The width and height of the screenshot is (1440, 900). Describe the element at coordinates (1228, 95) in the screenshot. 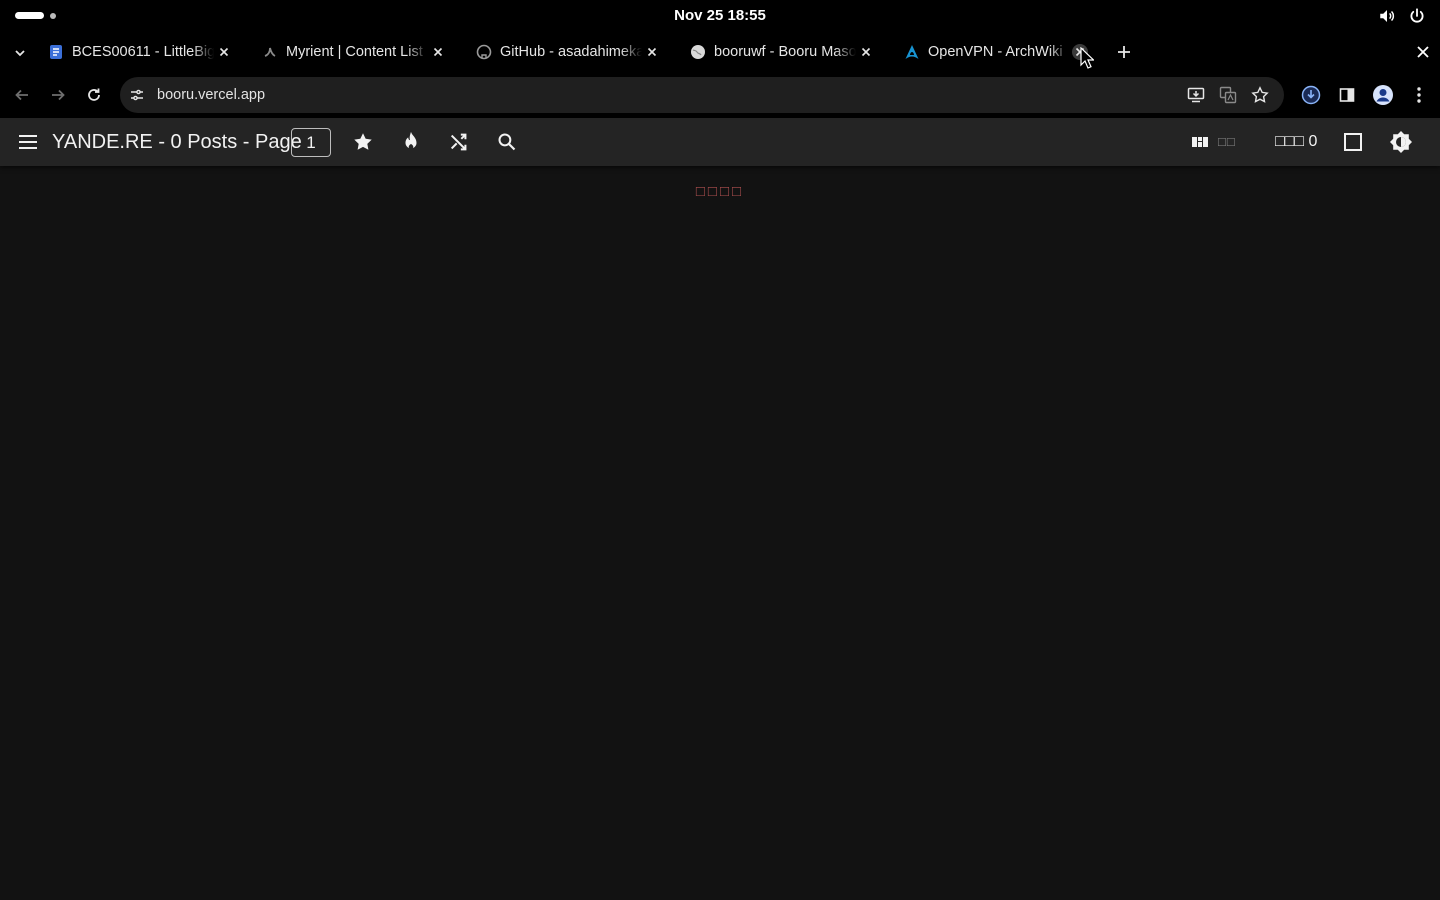

I see `translate-icon` at that location.